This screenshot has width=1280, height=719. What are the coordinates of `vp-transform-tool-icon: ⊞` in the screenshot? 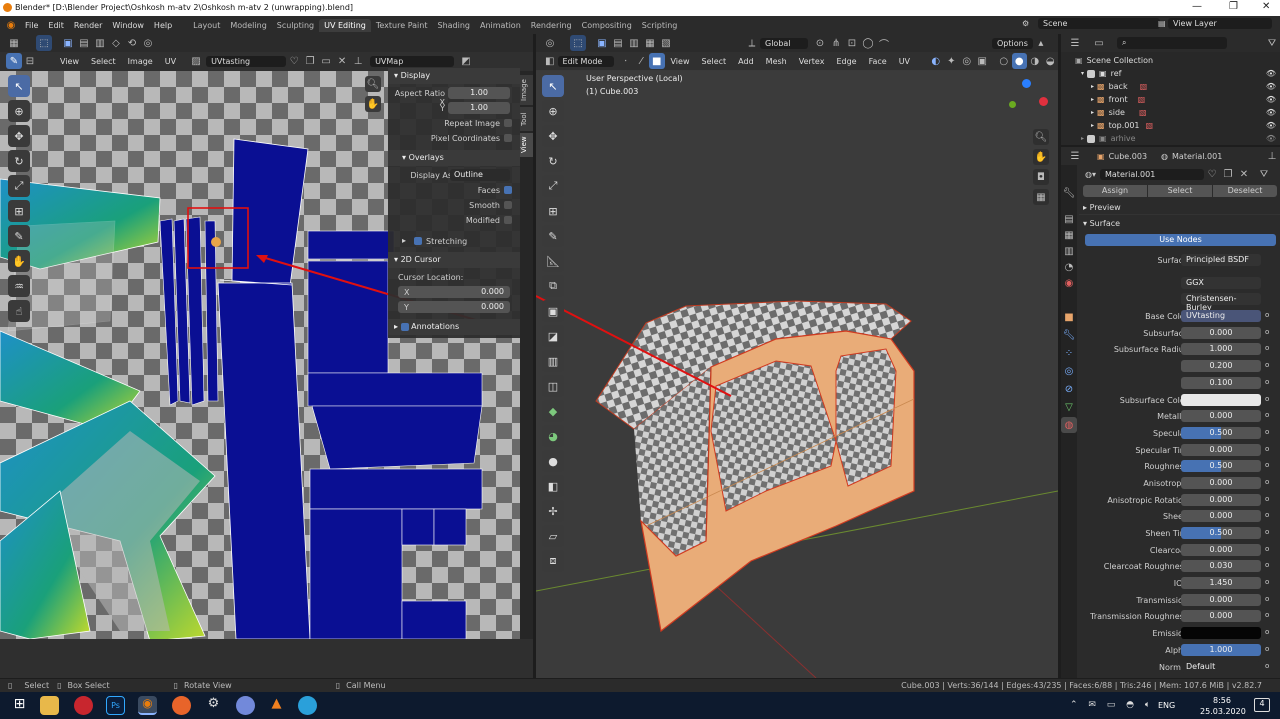 It's located at (553, 211).